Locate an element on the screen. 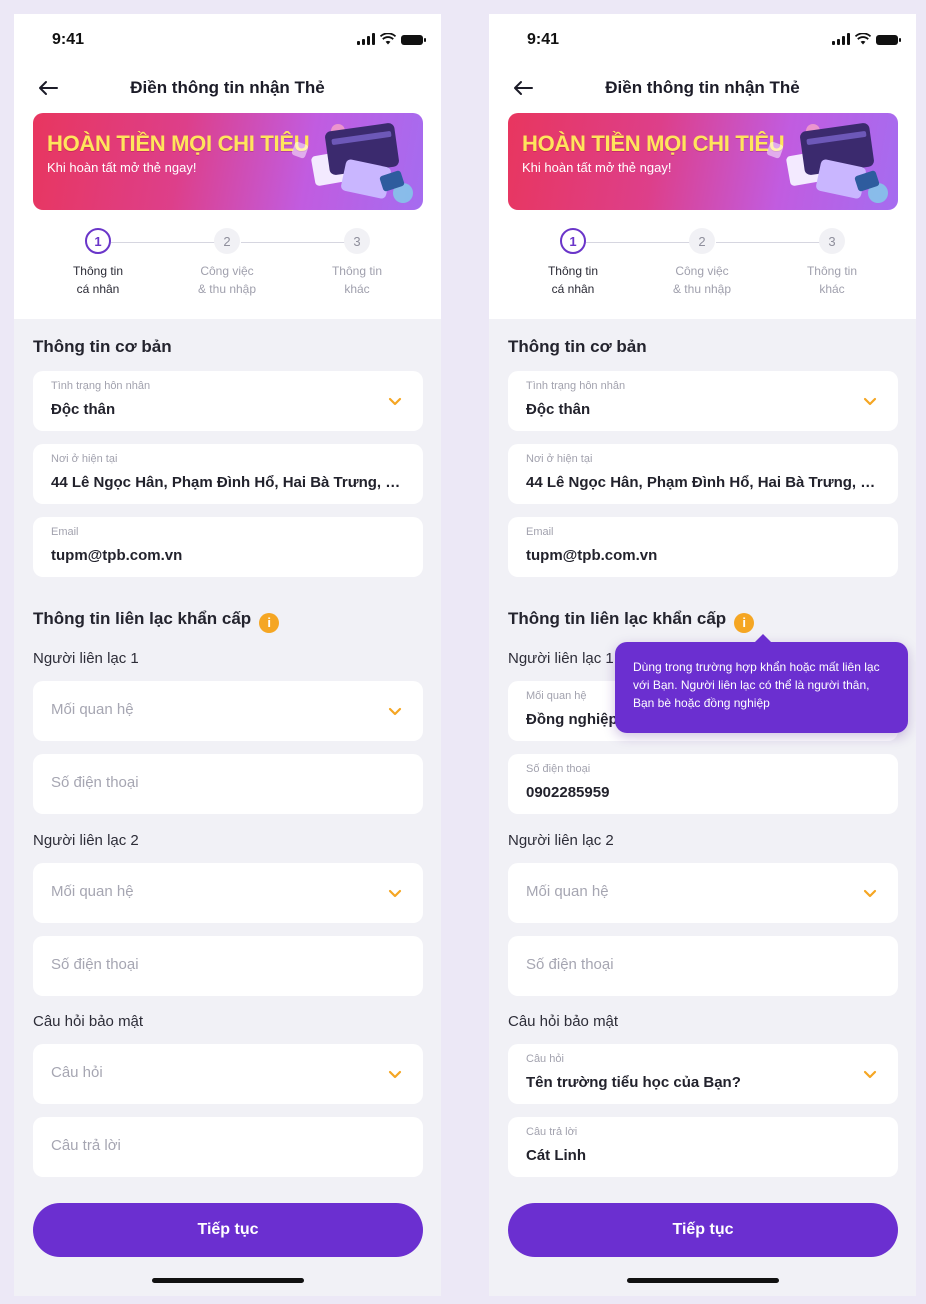 This screenshot has height=1304, width=926. field-label: Câu hỏi is located at coordinates (545, 1059).